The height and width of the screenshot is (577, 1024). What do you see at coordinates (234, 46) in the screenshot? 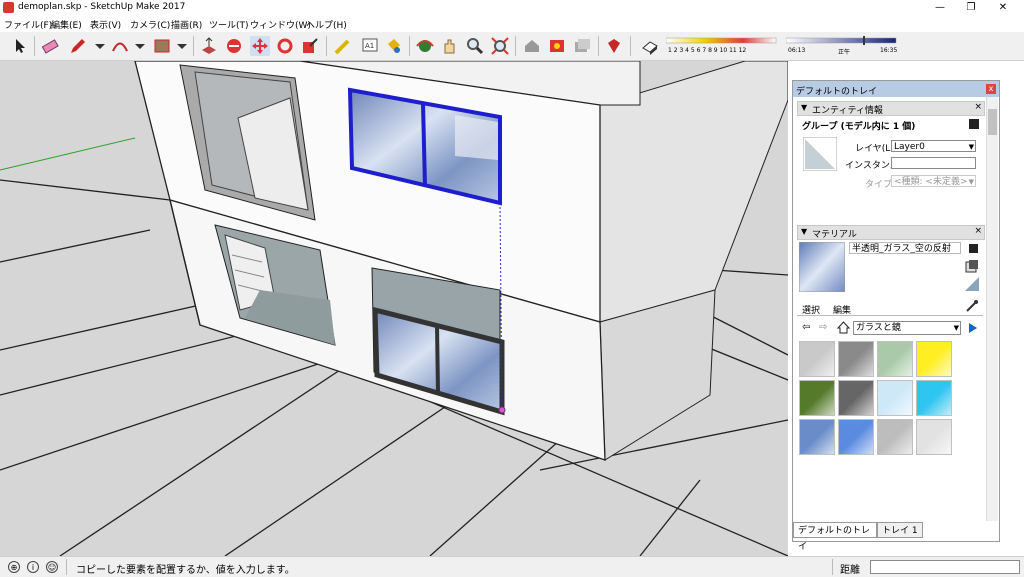
I see `follow-me-icon` at bounding box center [234, 46].